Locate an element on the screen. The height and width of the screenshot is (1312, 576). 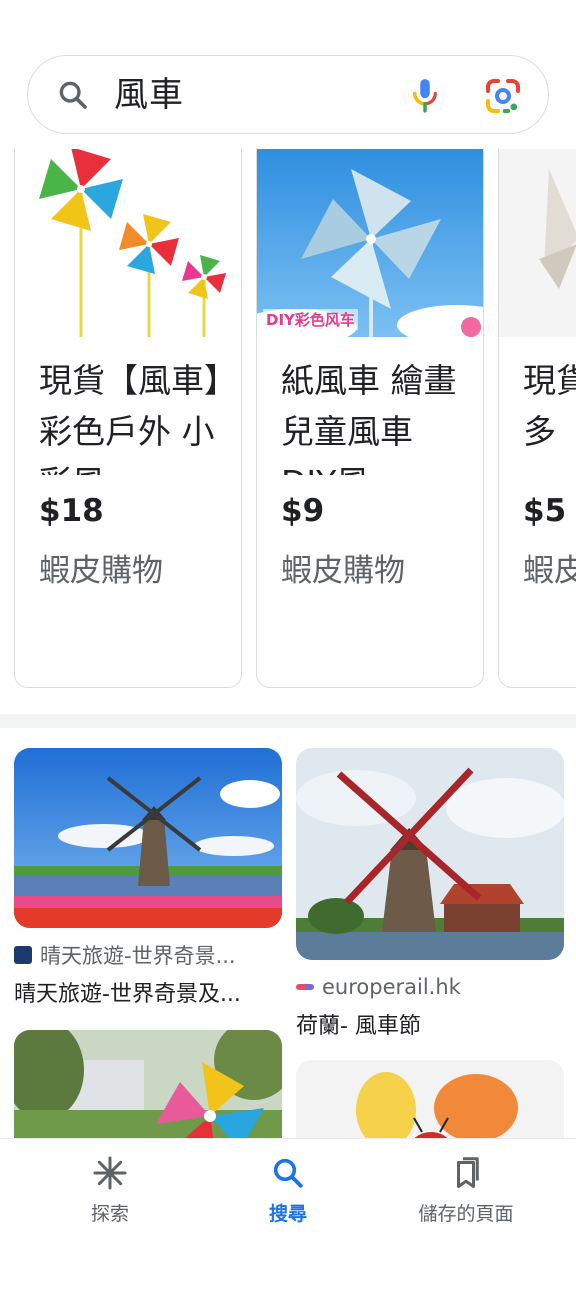
result-title: 荷蘭- 風車節 is located at coordinates (430, 1024).